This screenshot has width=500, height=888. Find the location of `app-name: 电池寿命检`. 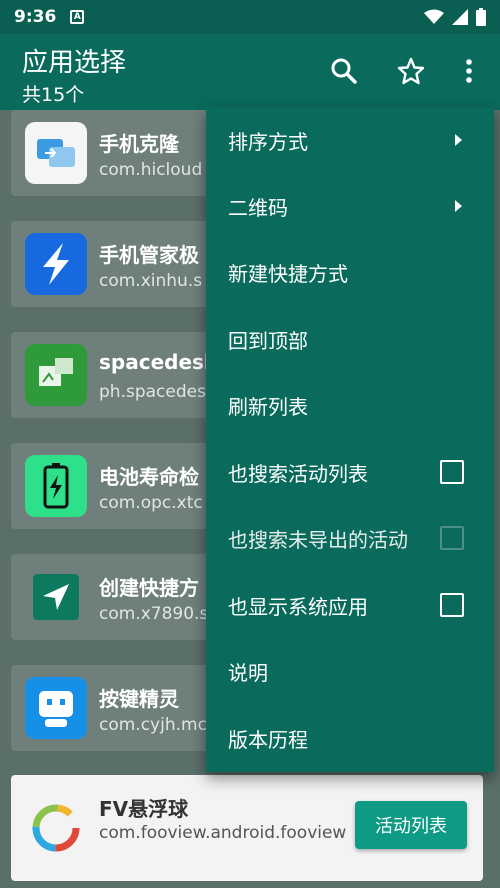

app-name: 电池寿命检 is located at coordinates (149, 477).